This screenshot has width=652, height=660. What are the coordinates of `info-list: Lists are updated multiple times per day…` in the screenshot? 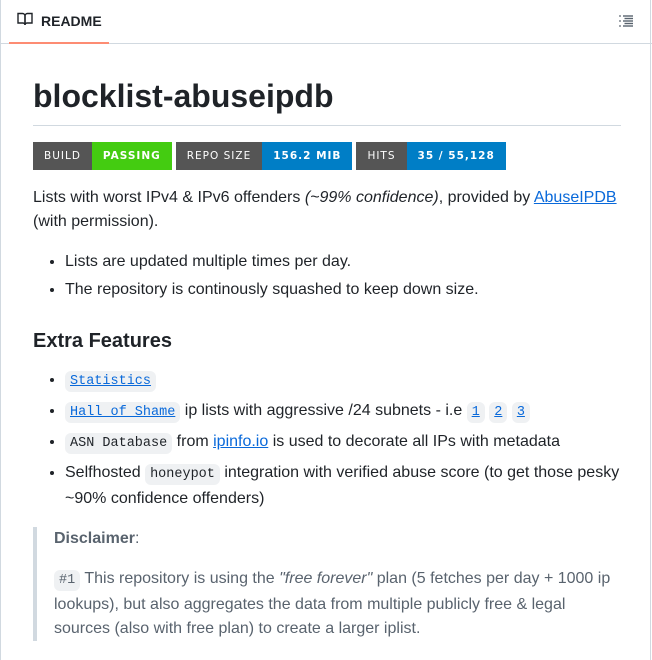 It's located at (327, 276).